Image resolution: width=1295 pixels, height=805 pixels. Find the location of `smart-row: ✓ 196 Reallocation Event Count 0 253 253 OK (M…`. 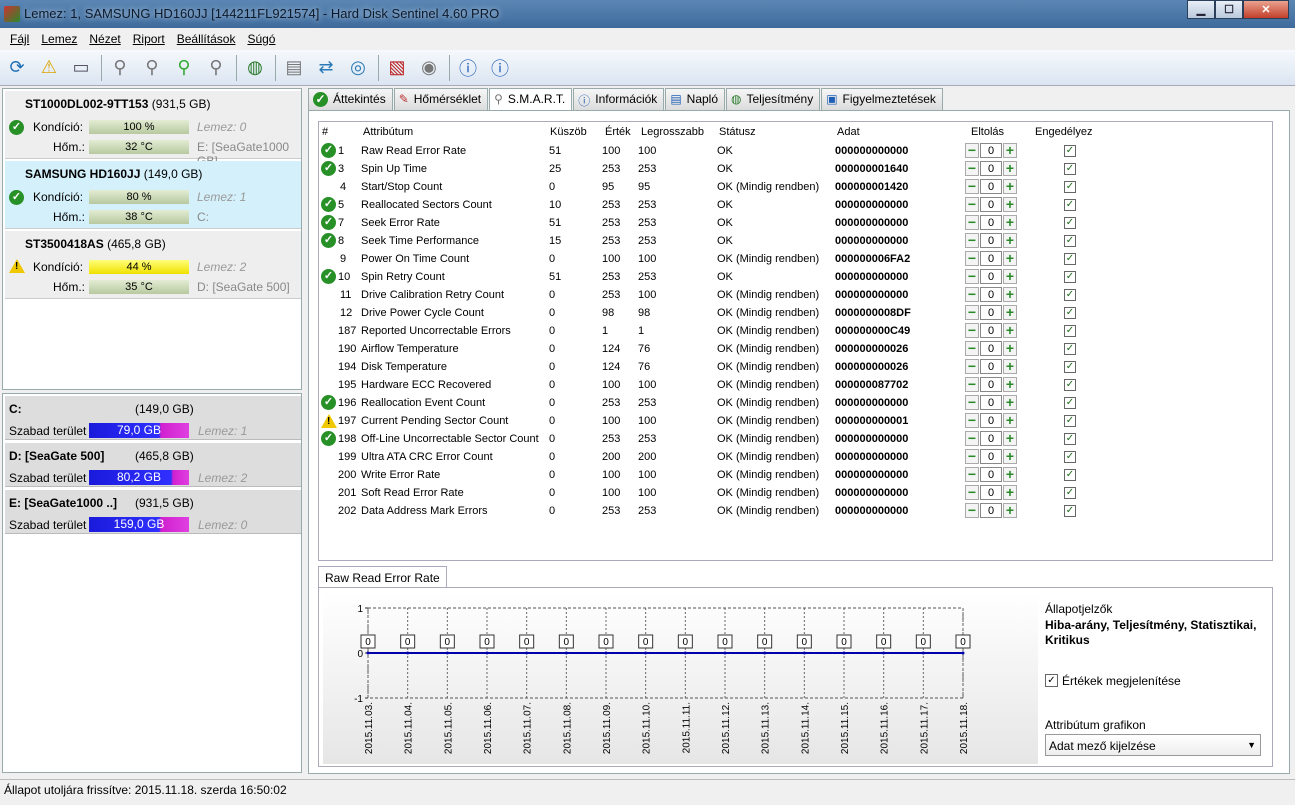

smart-row: ✓ 196 Reallocation Event Count 0 253 253 OK (M… is located at coordinates (719, 403).